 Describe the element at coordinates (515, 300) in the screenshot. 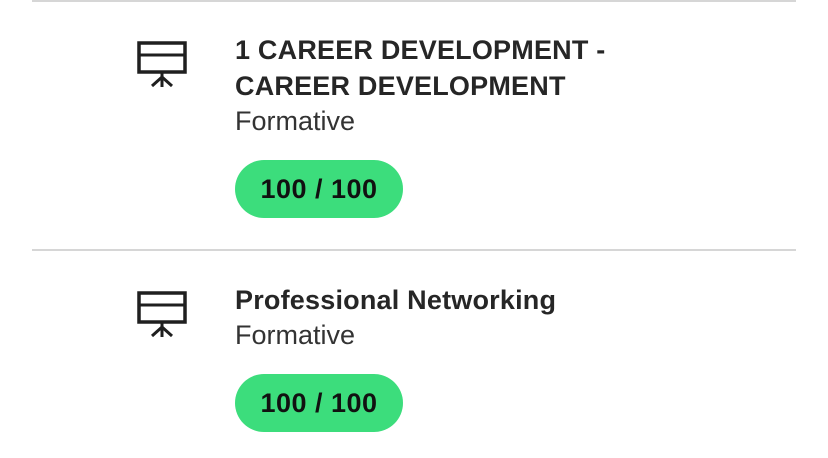

I see `item-title: Professional Networking` at that location.